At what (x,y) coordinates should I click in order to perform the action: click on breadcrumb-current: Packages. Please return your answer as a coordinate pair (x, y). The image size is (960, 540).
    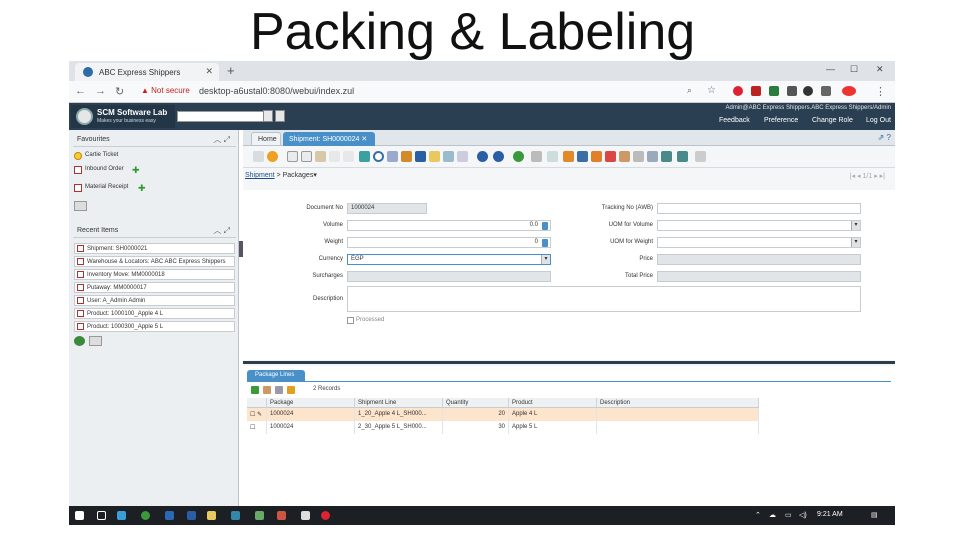
    Looking at the image, I should click on (298, 175).